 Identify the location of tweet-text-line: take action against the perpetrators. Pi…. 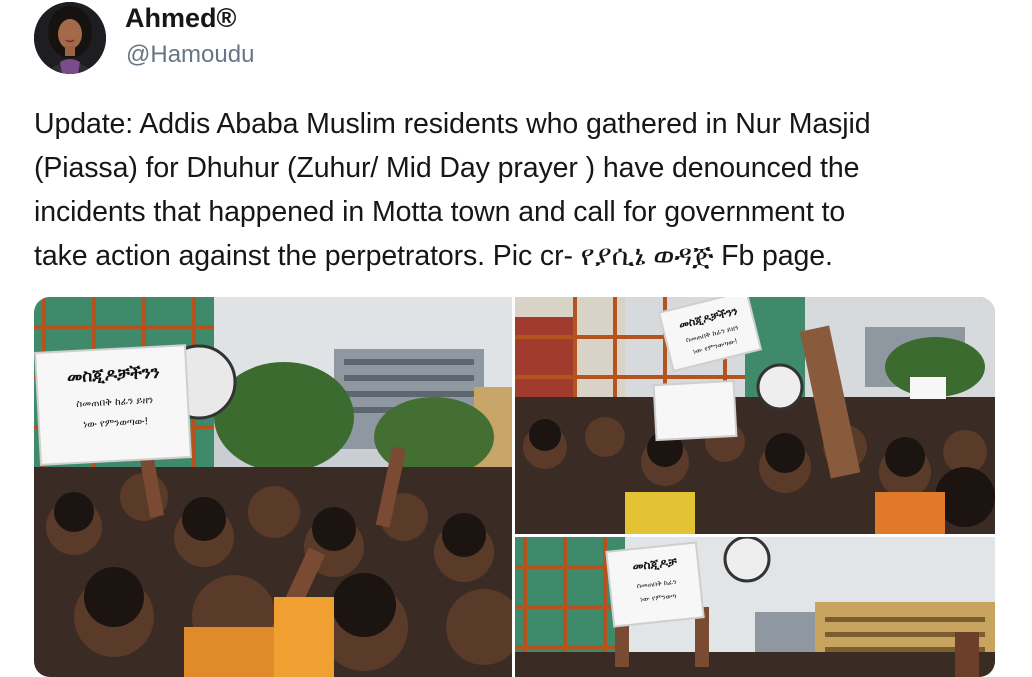
(433, 256).